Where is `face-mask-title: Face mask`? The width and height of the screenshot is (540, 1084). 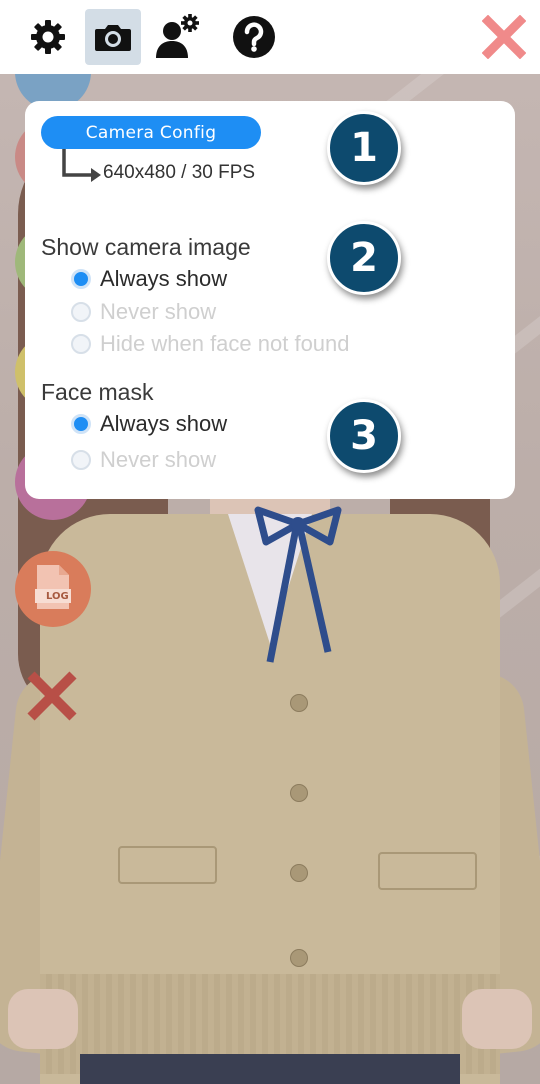 face-mask-title: Face mask is located at coordinates (97, 392).